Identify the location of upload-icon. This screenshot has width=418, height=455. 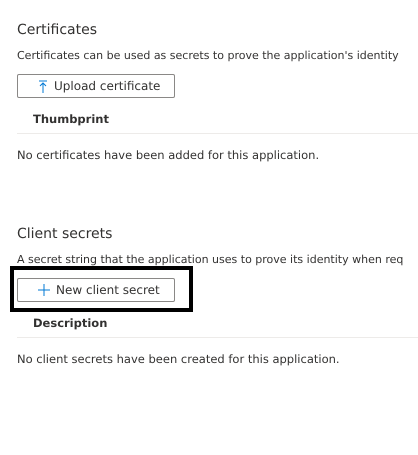
(43, 86).